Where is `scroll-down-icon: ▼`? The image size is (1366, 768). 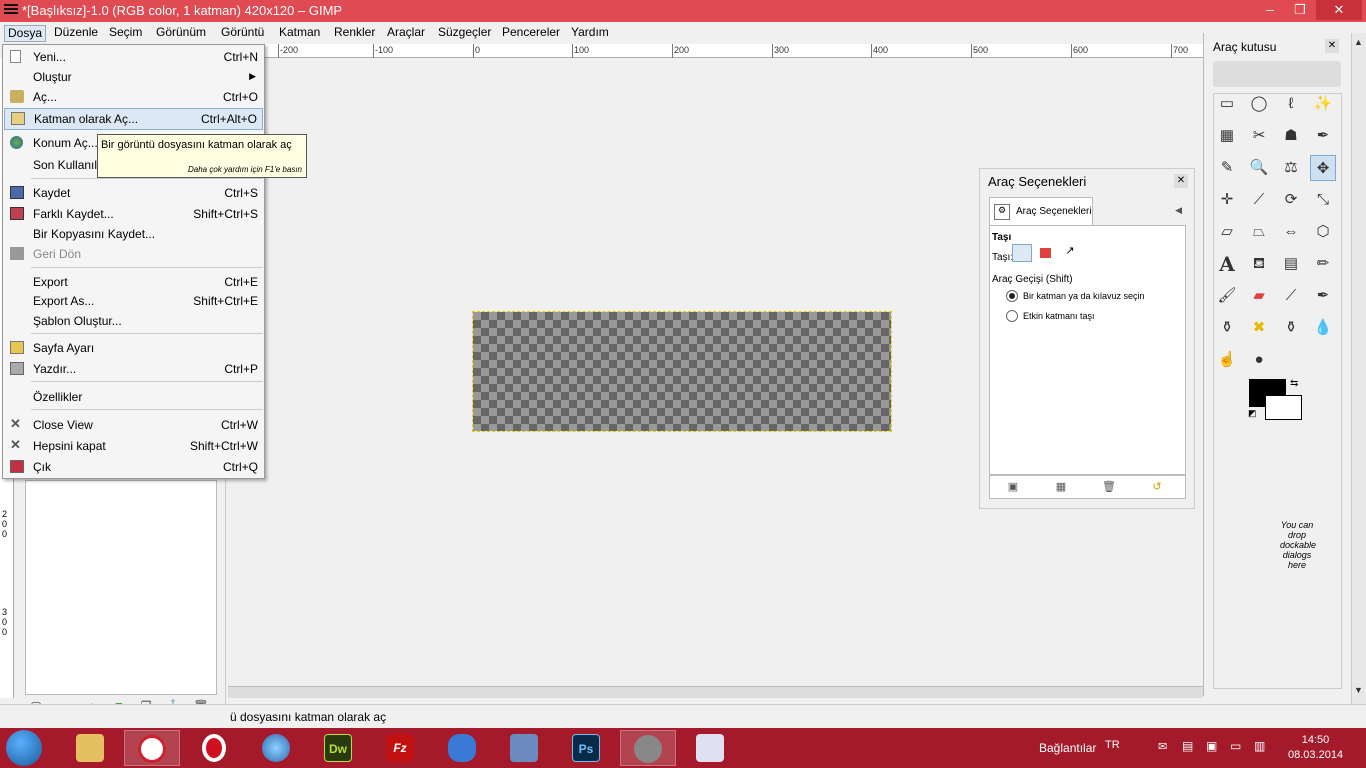 scroll-down-icon: ▼ is located at coordinates (1358, 690).